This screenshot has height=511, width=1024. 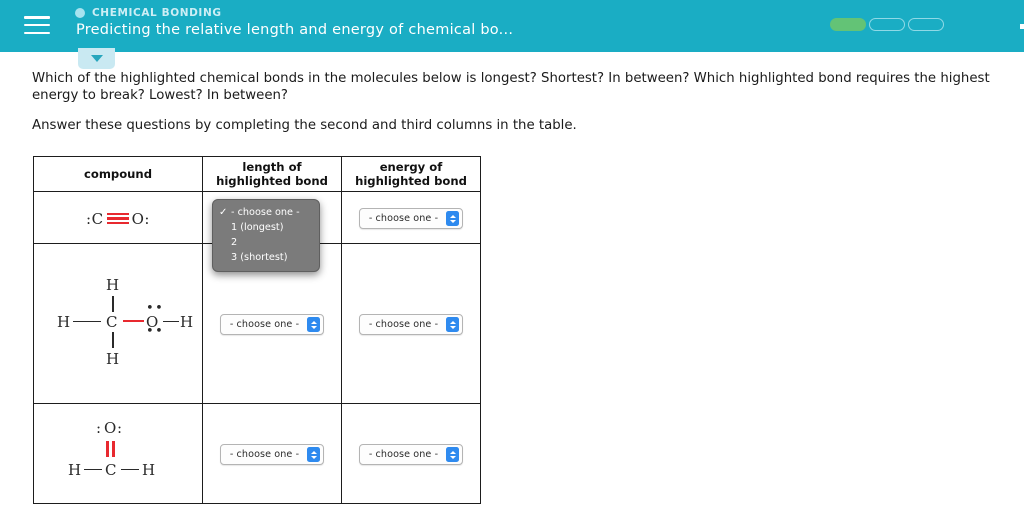 I want to click on chevron-down-icon, so click(x=96, y=58).